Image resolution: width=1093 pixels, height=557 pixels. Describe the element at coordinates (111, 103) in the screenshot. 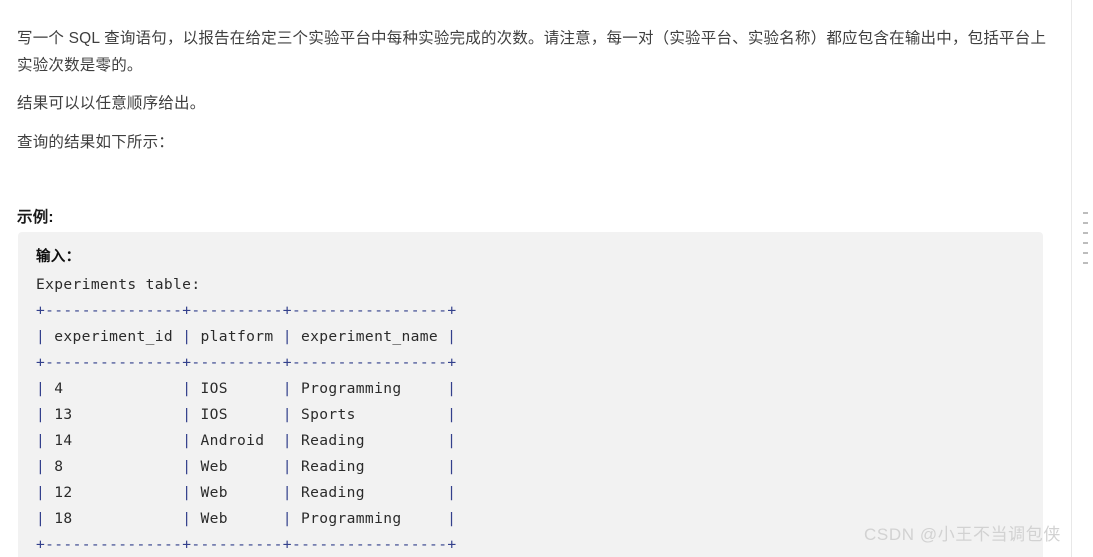

I see `paragraph-any-order-note: 结果可以以任意顺序给出。` at that location.